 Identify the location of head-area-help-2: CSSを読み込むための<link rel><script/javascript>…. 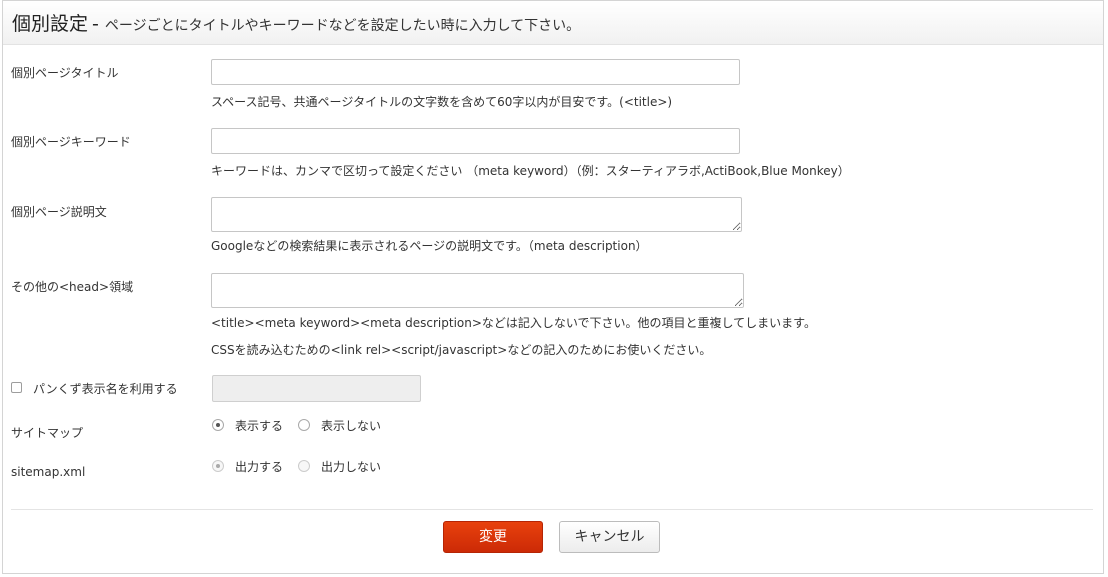
(461, 350).